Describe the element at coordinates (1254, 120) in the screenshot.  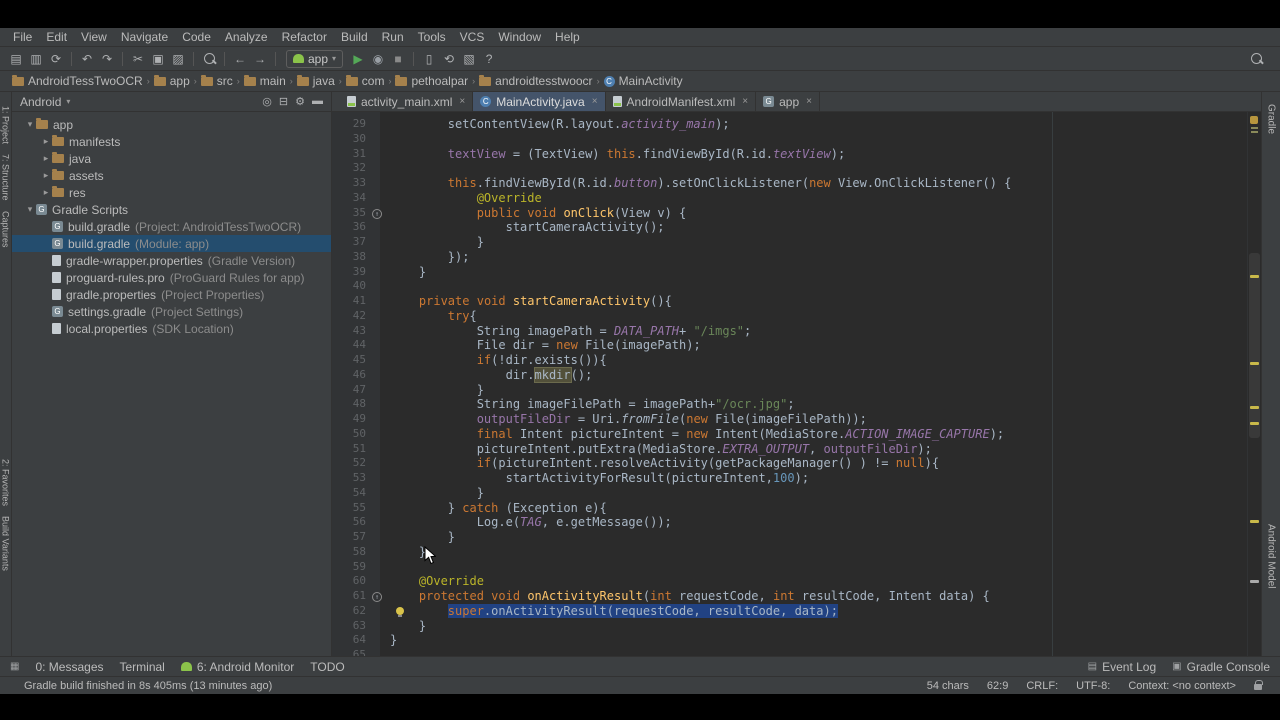
I see `inspection-indicator-icon` at that location.